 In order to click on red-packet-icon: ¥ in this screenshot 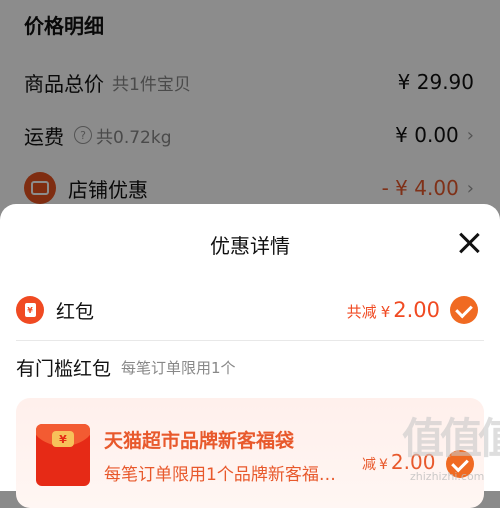, I will do `click(30, 310)`.